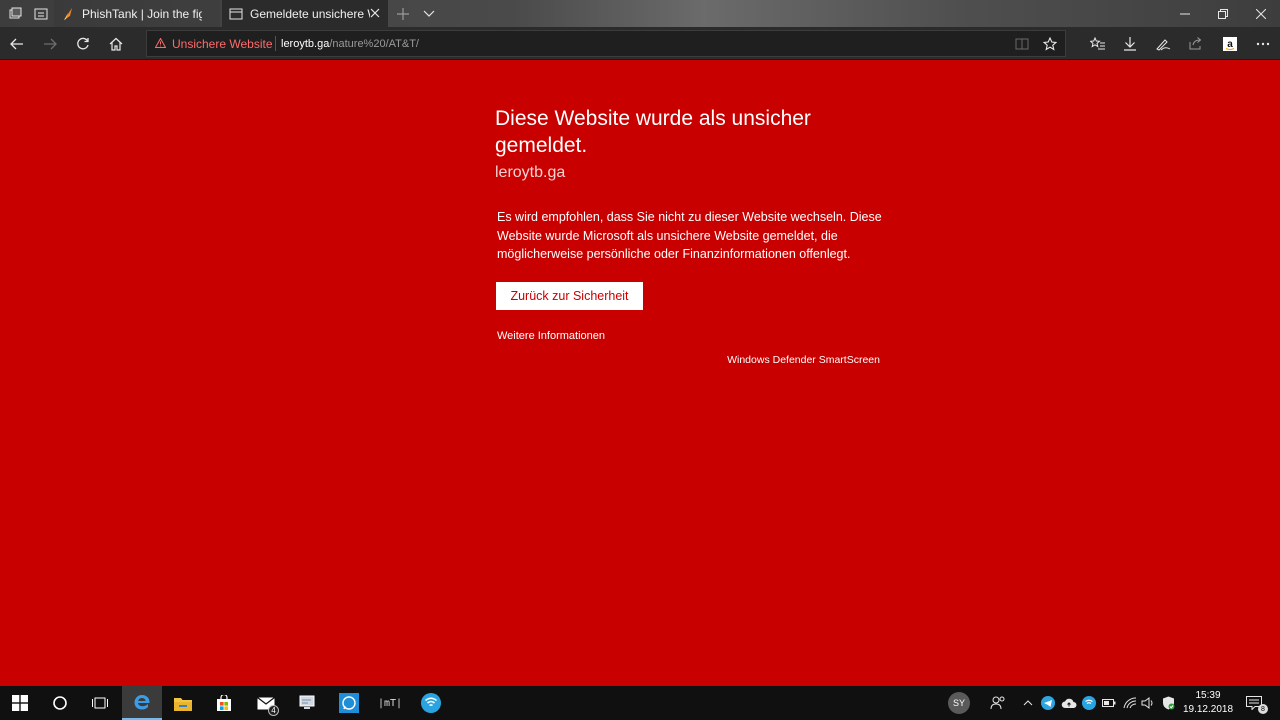 This screenshot has height=720, width=1280. What do you see at coordinates (1148, 703) in the screenshot?
I see `volume-icon` at bounding box center [1148, 703].